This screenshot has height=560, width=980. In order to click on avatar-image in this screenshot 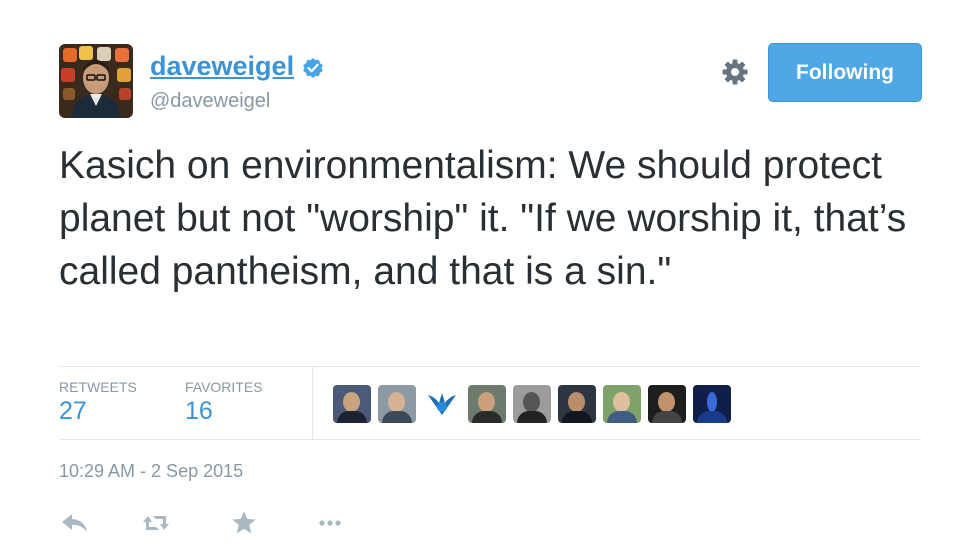, I will do `click(96, 81)`.